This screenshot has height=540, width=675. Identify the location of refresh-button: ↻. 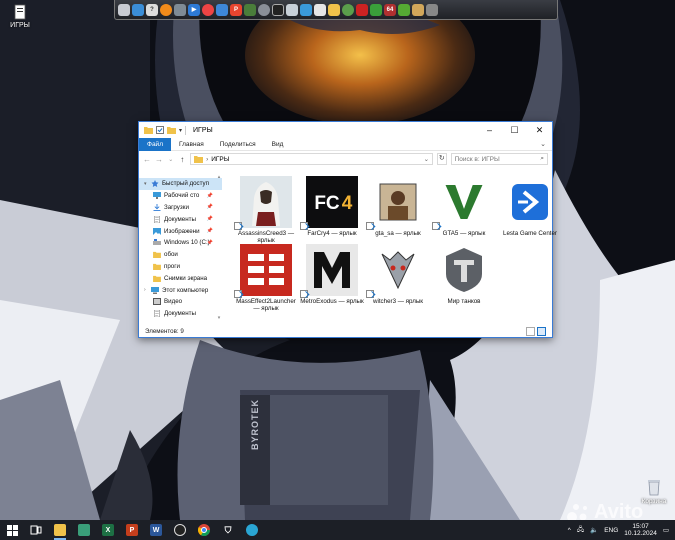
(442, 159).